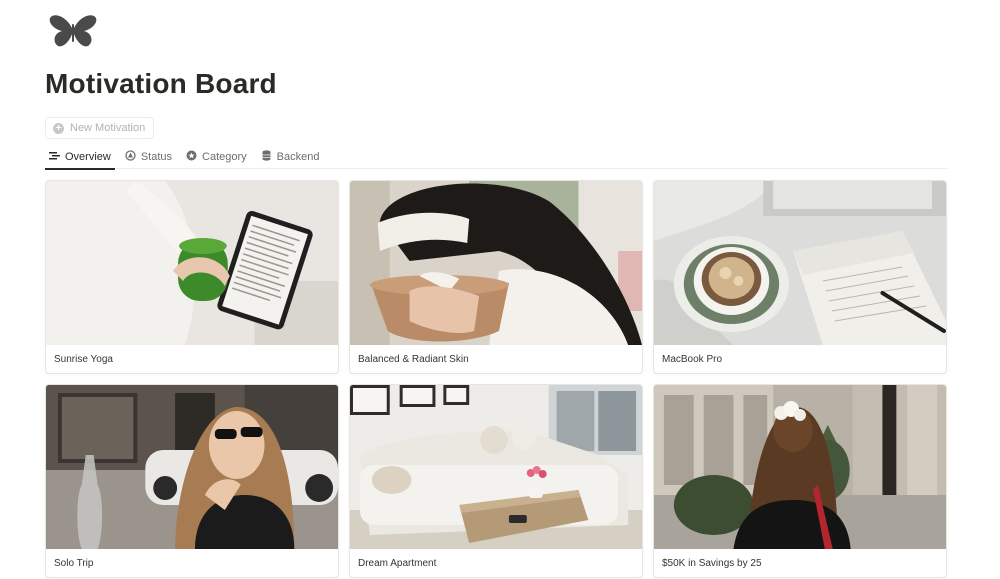  Describe the element at coordinates (156, 157) in the screenshot. I see `tab-label: Status` at that location.